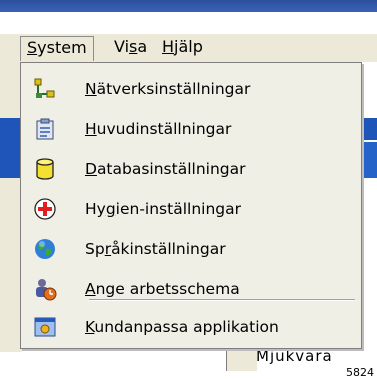  I want to click on hygiene-cross-icon, so click(45, 209).